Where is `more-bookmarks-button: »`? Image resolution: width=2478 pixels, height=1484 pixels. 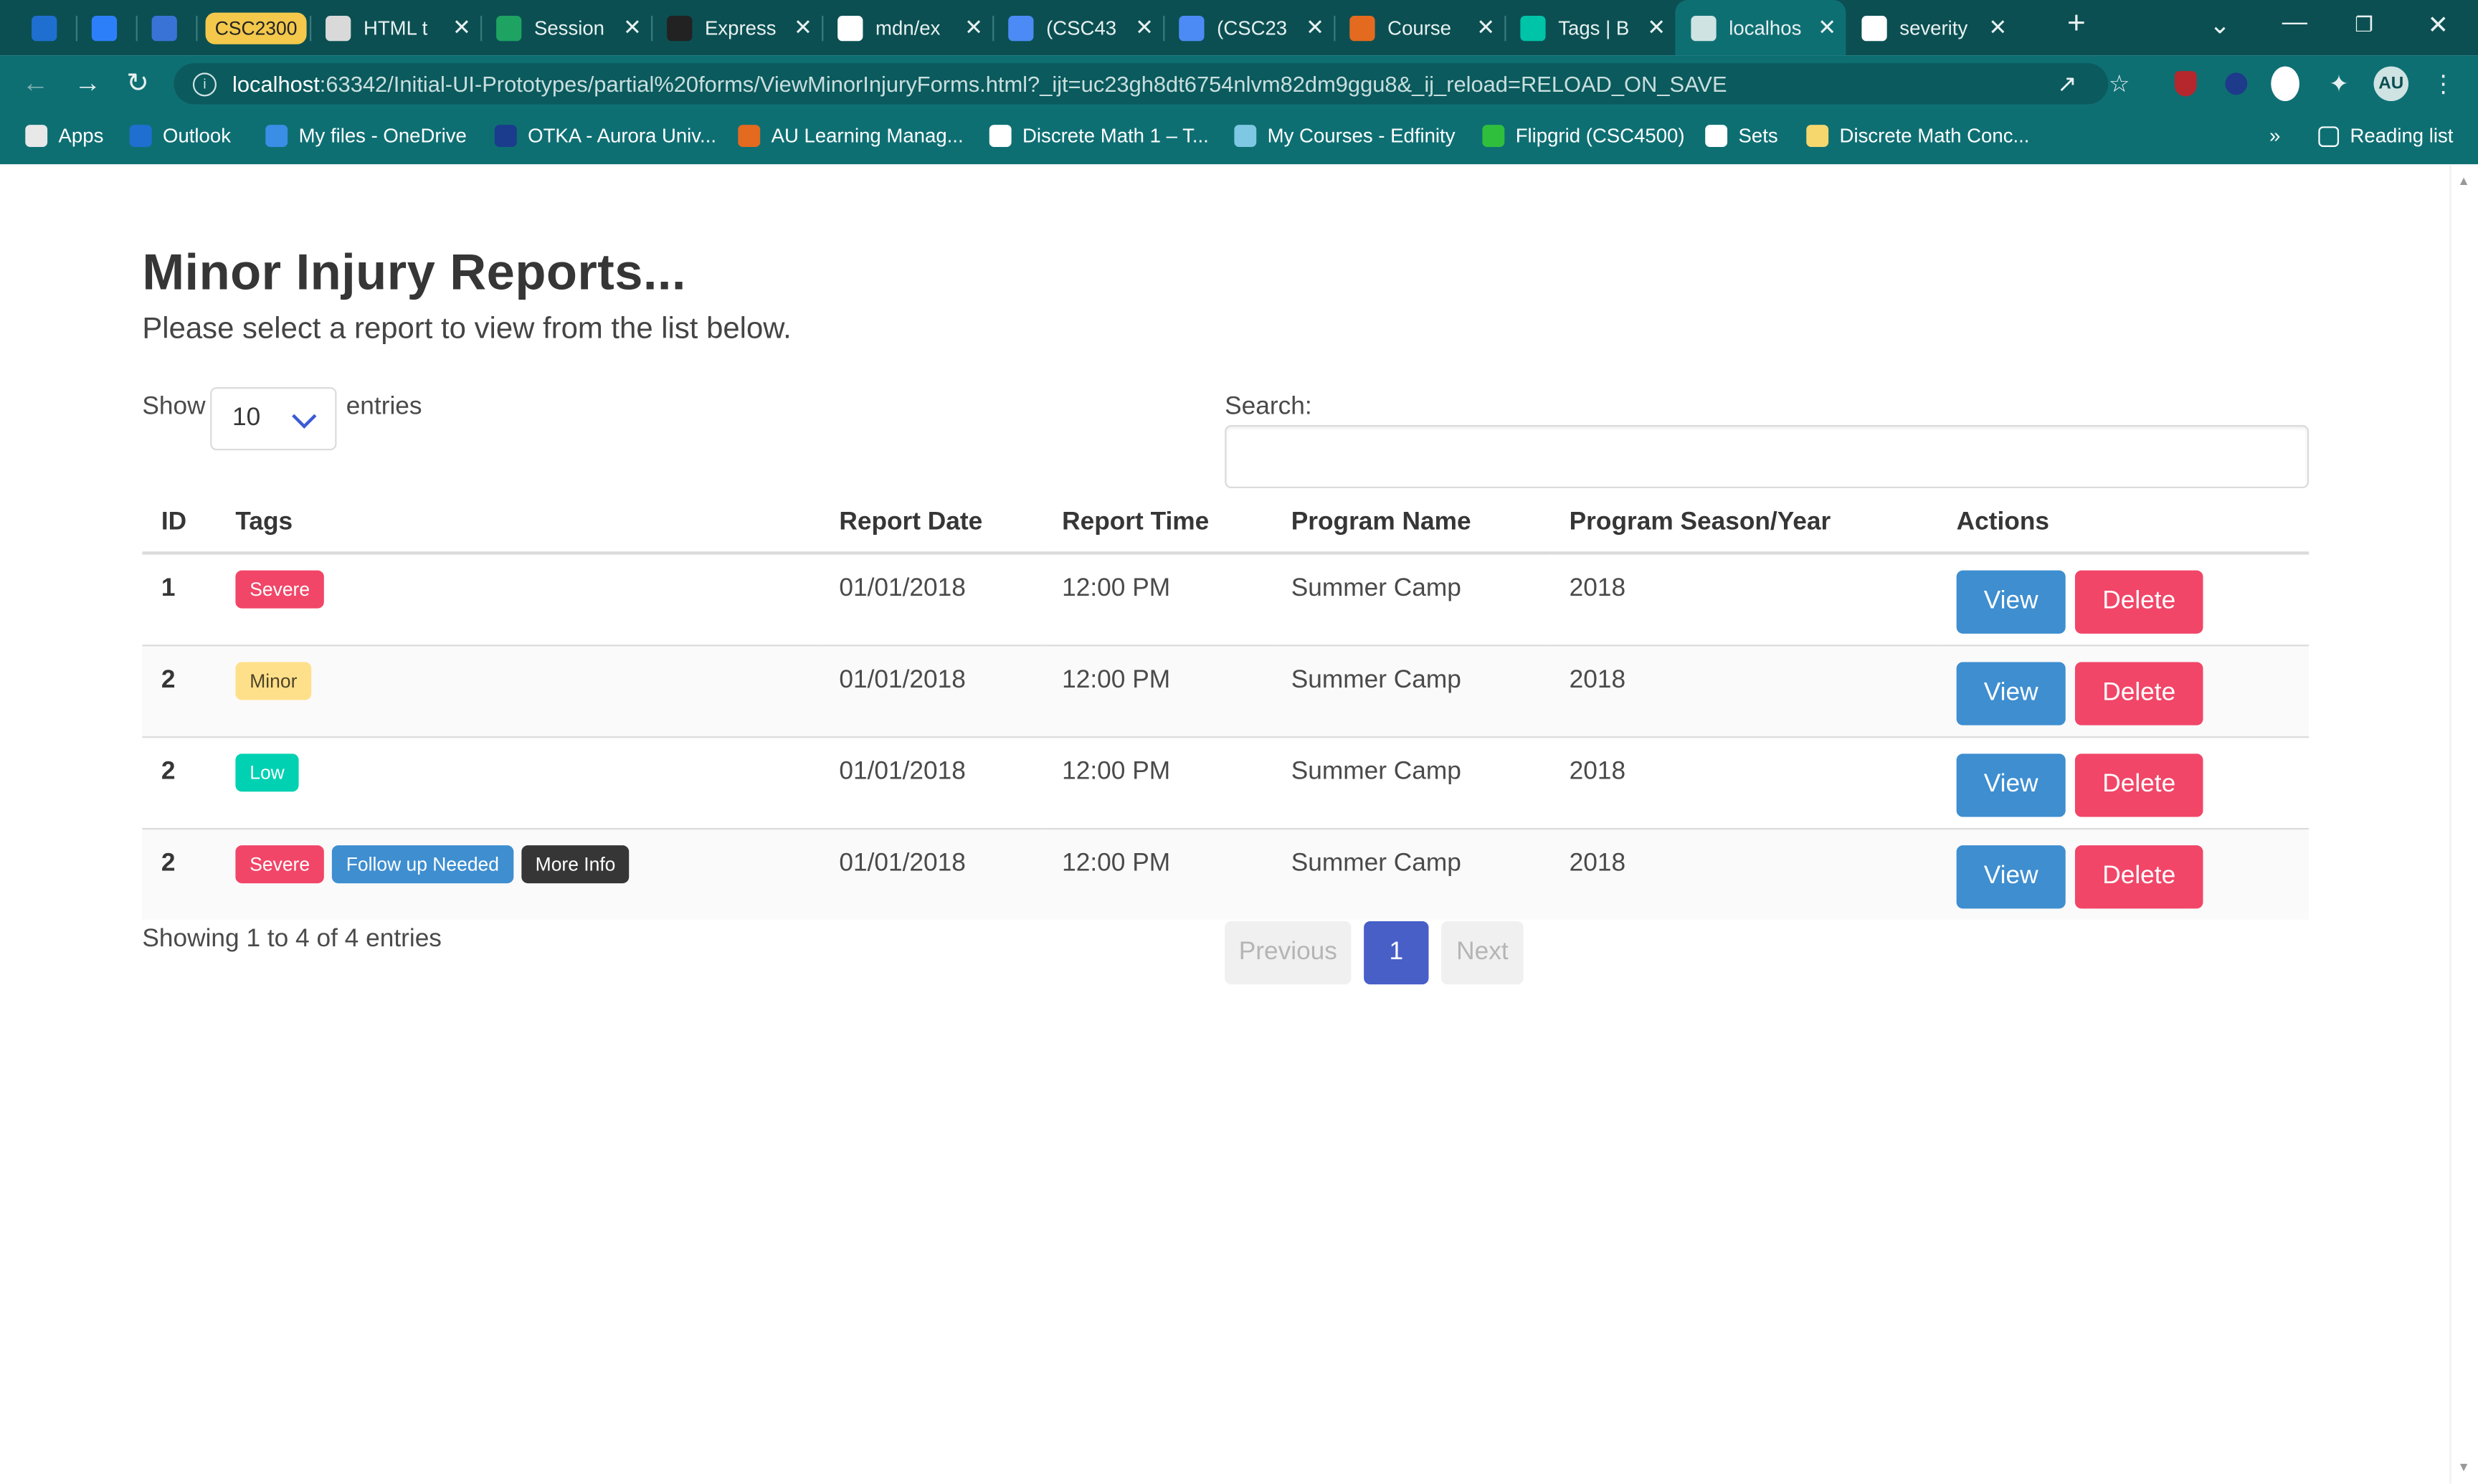
more-bookmarks-button: » is located at coordinates (2274, 136).